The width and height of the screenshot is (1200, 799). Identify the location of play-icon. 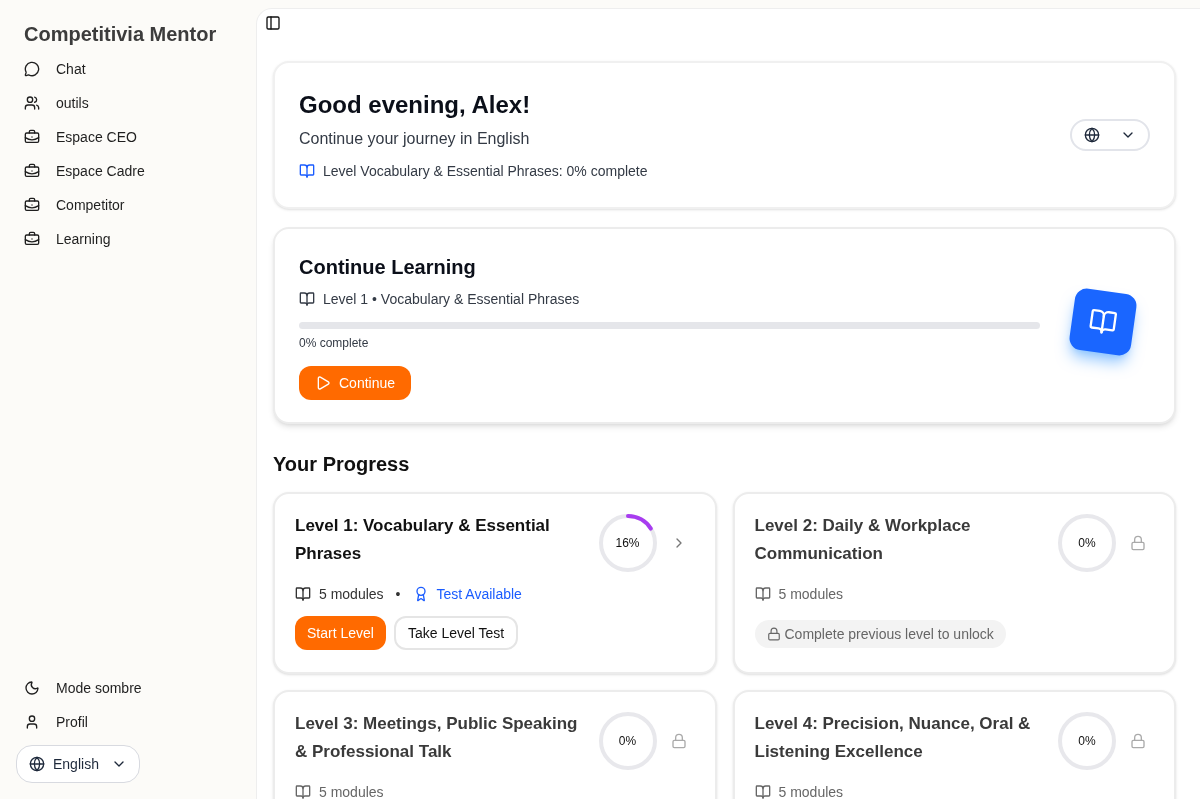
(323, 383).